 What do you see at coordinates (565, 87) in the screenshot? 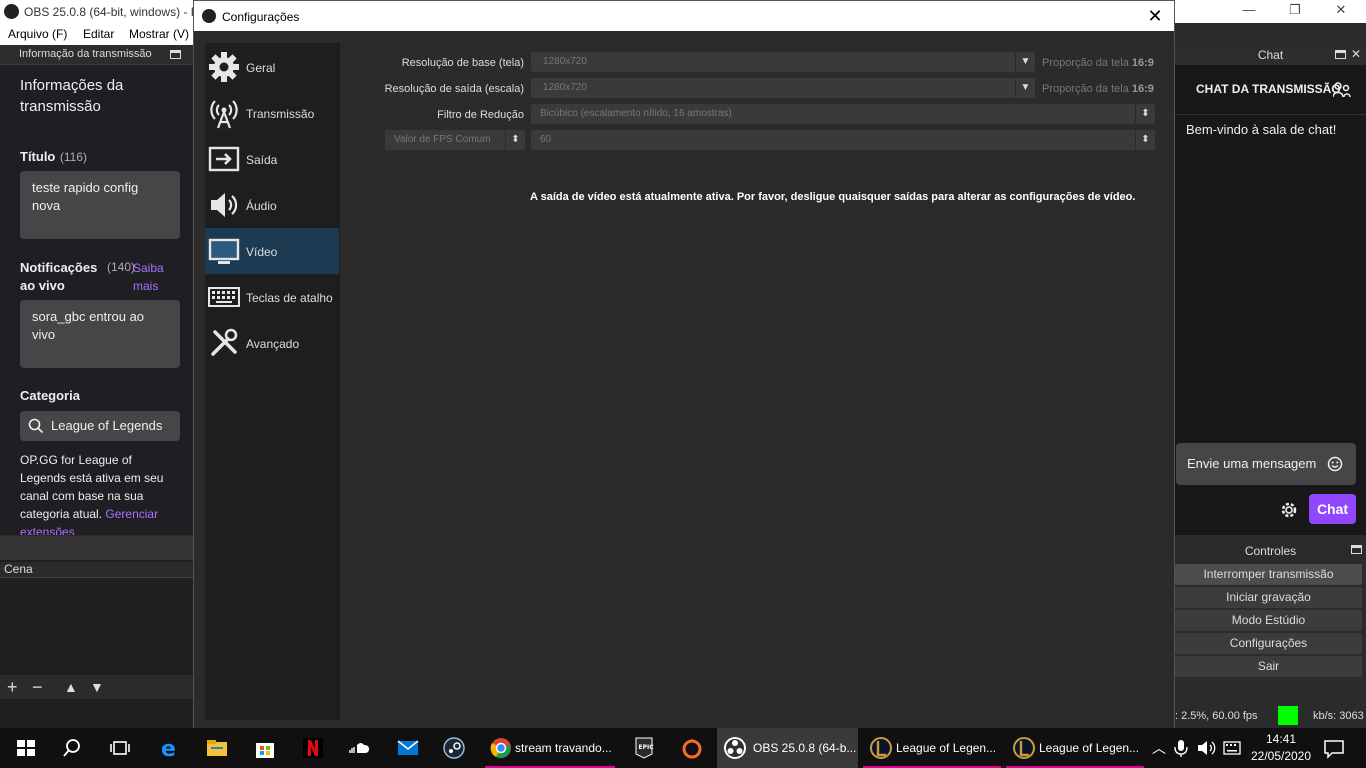
I see `output-resolution-value: 1280x720` at bounding box center [565, 87].